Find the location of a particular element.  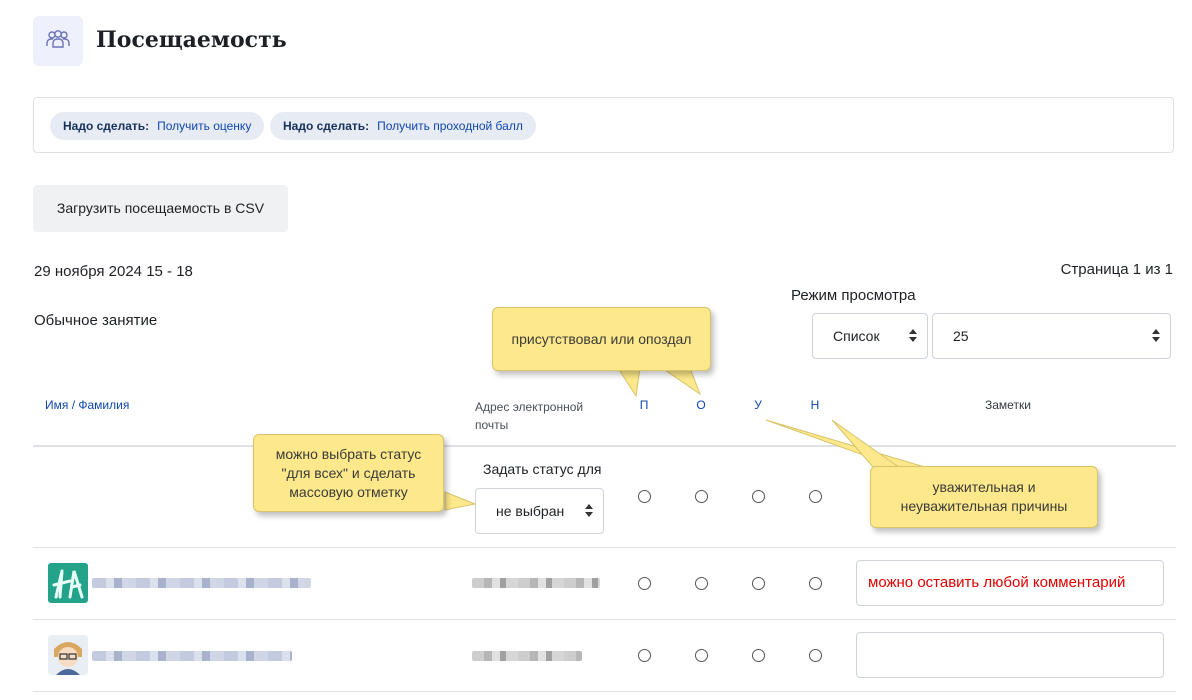

callout-present-late: присутствовал или опоздал is located at coordinates (601, 339).